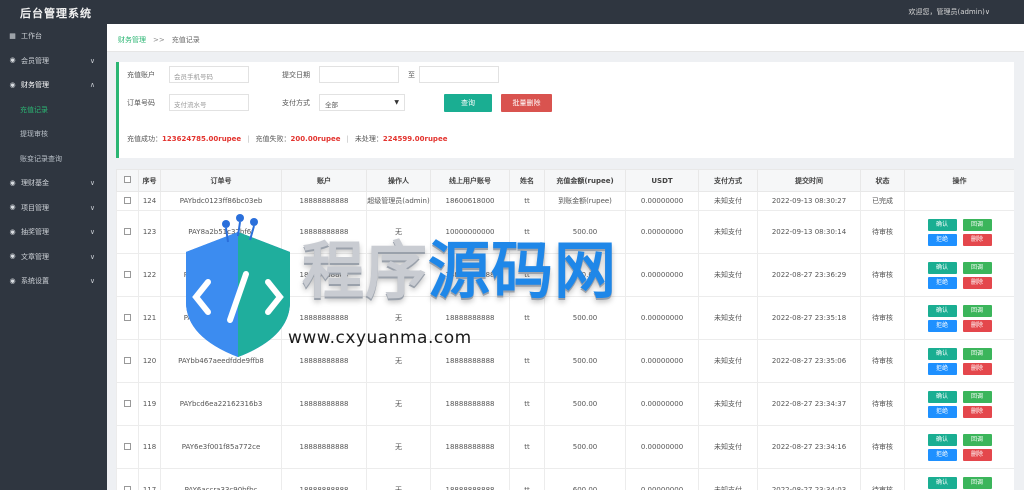 This screenshot has width=1024, height=490. What do you see at coordinates (398, 180) in the screenshot?
I see `column-header: 操作人` at bounding box center [398, 180].